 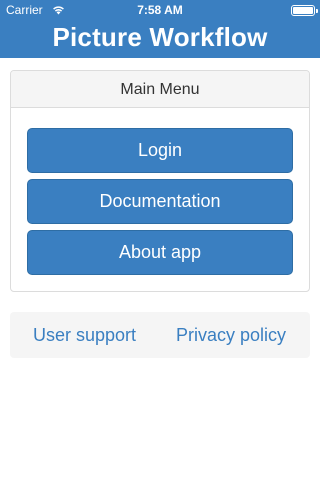 I want to click on login-button: Login, so click(x=160, y=150).